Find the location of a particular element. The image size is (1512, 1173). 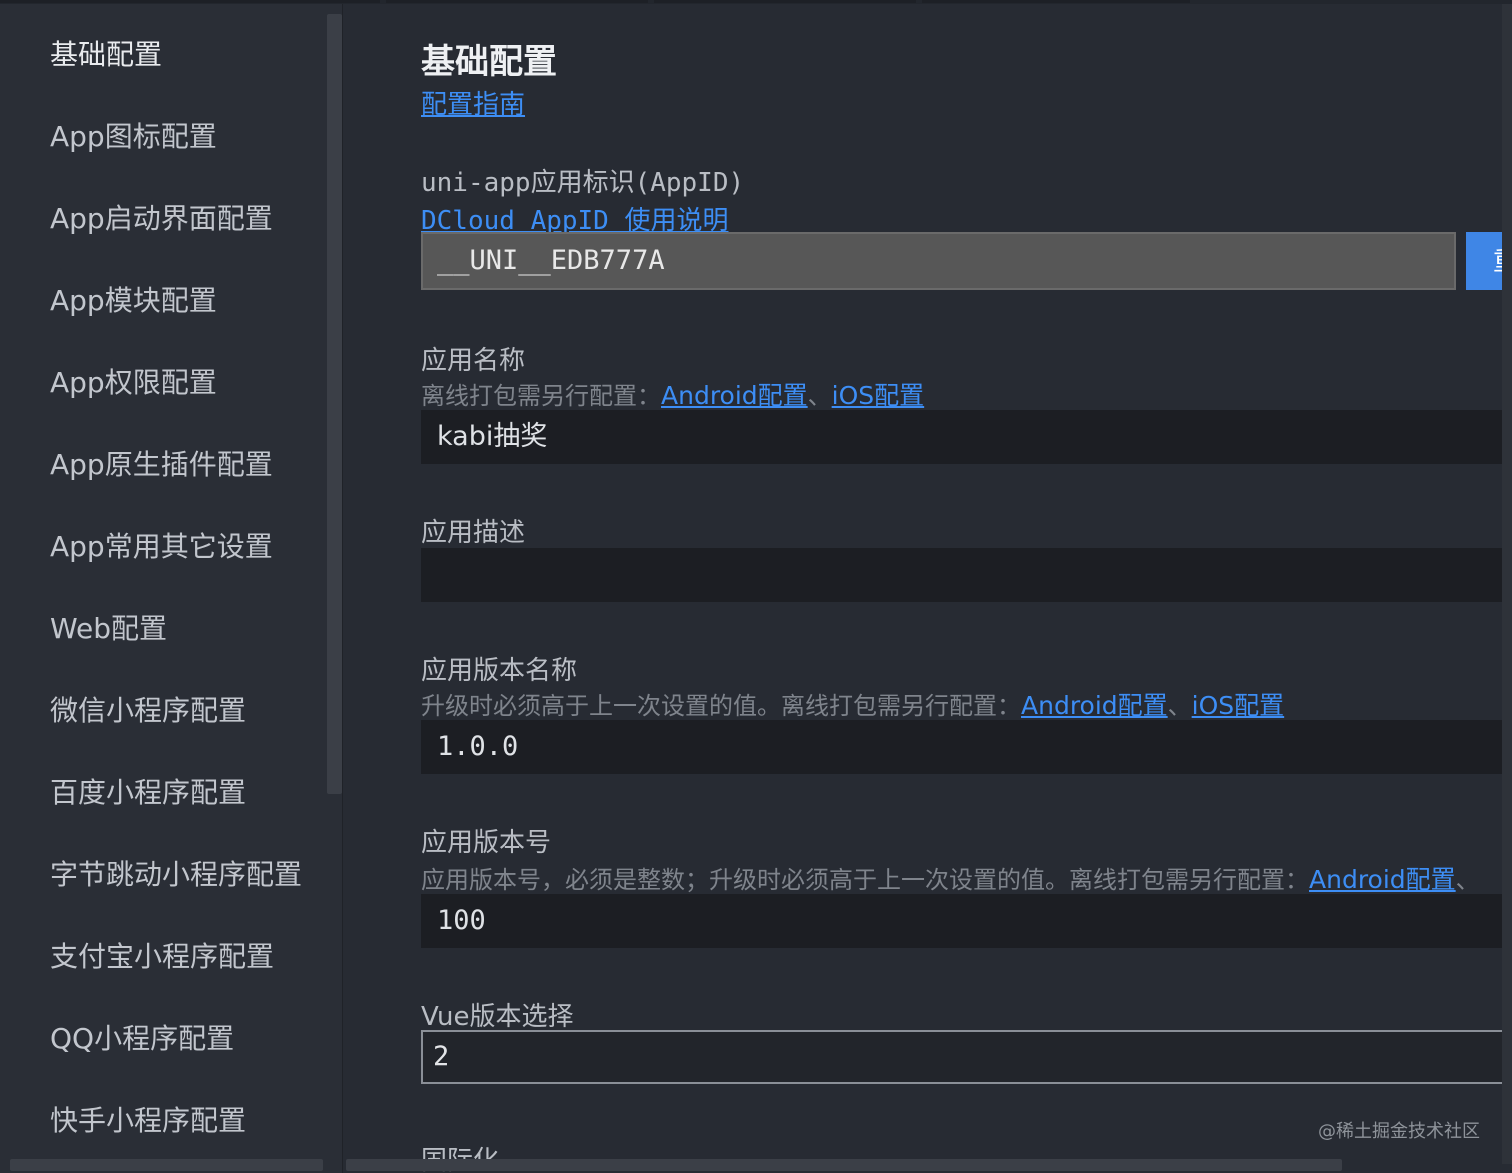

watermark: @稀土掘金技术社区 is located at coordinates (1399, 1131).